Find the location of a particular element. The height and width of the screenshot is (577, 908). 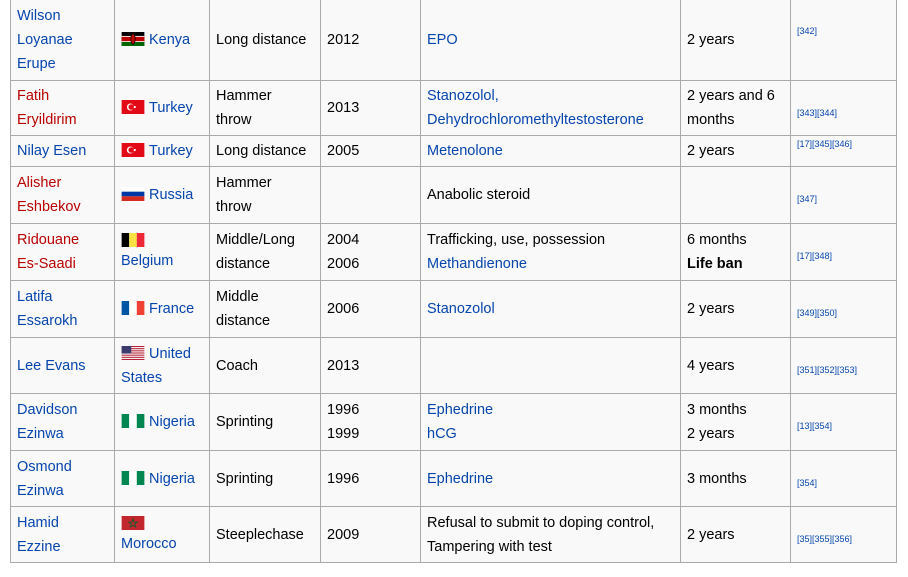

ban-cell: 2 years is located at coordinates (735, 309).